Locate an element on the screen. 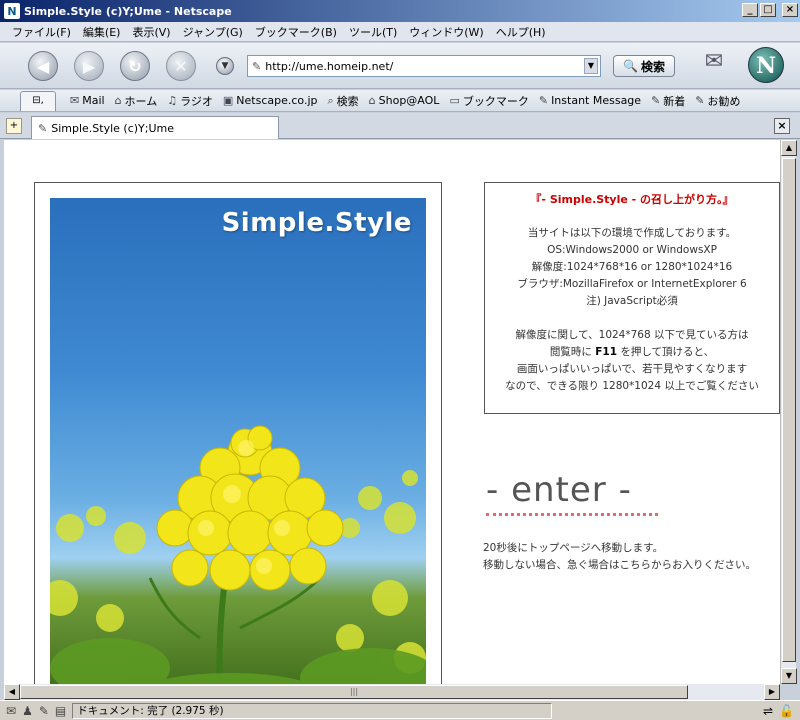  ptool-radio: ♫ ラジオ is located at coordinates (190, 101).